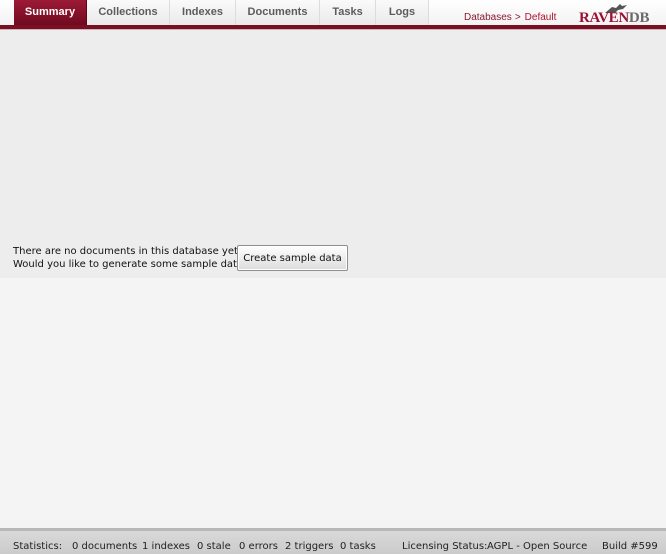 Image resolution: width=666 pixels, height=554 pixels. I want to click on create-sample-data-button: Create sample data, so click(292, 258).